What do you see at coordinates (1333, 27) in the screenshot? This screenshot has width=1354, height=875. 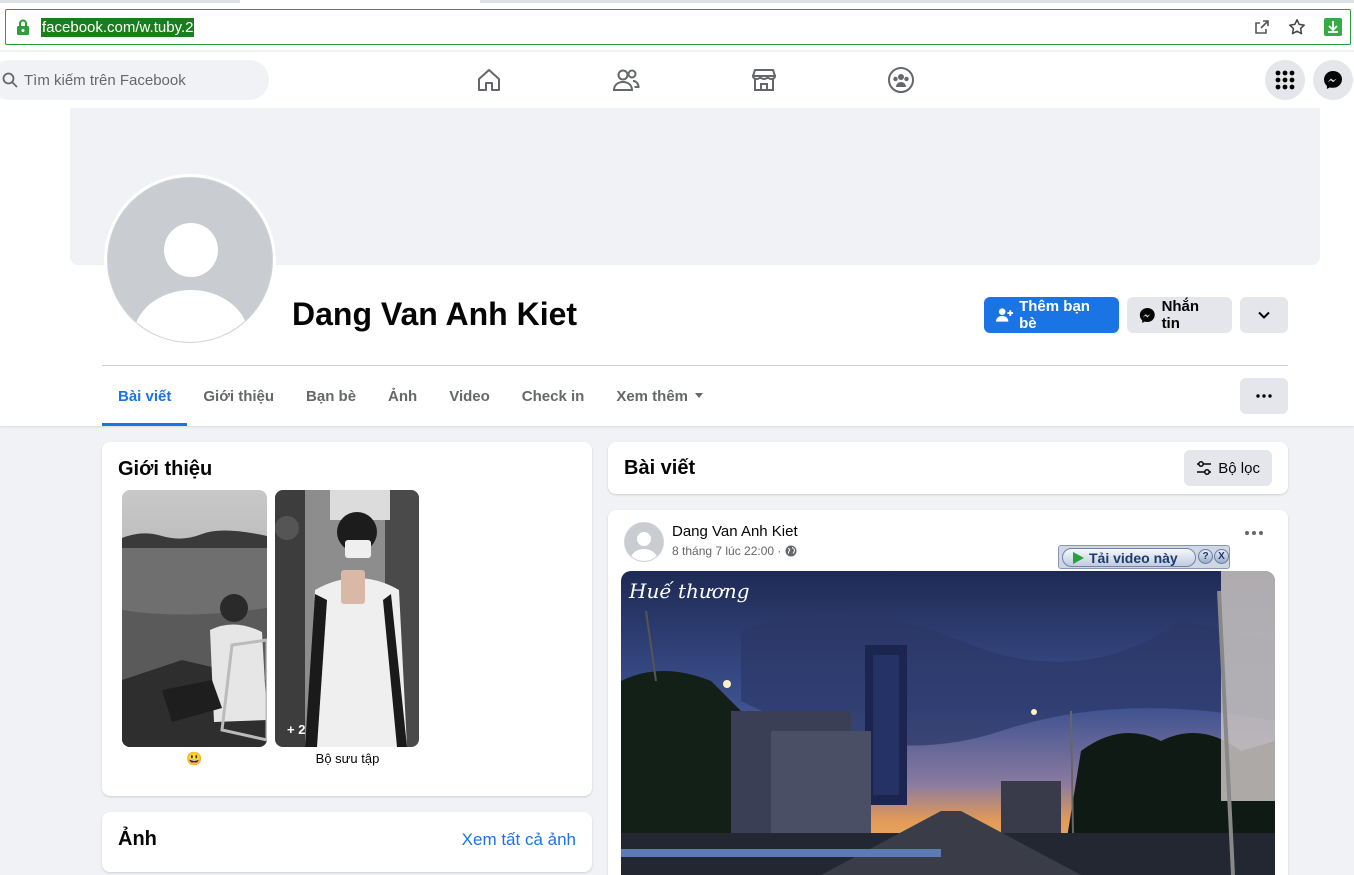 I see `download-icon` at bounding box center [1333, 27].